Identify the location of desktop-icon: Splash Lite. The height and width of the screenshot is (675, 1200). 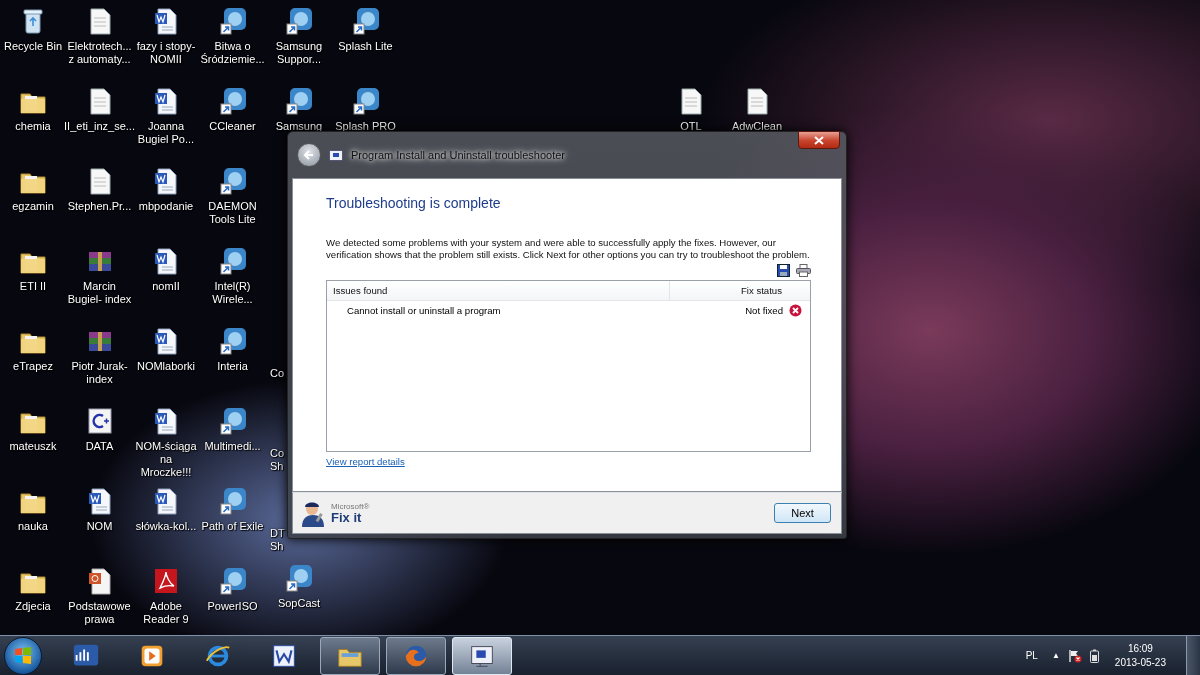
(365, 27).